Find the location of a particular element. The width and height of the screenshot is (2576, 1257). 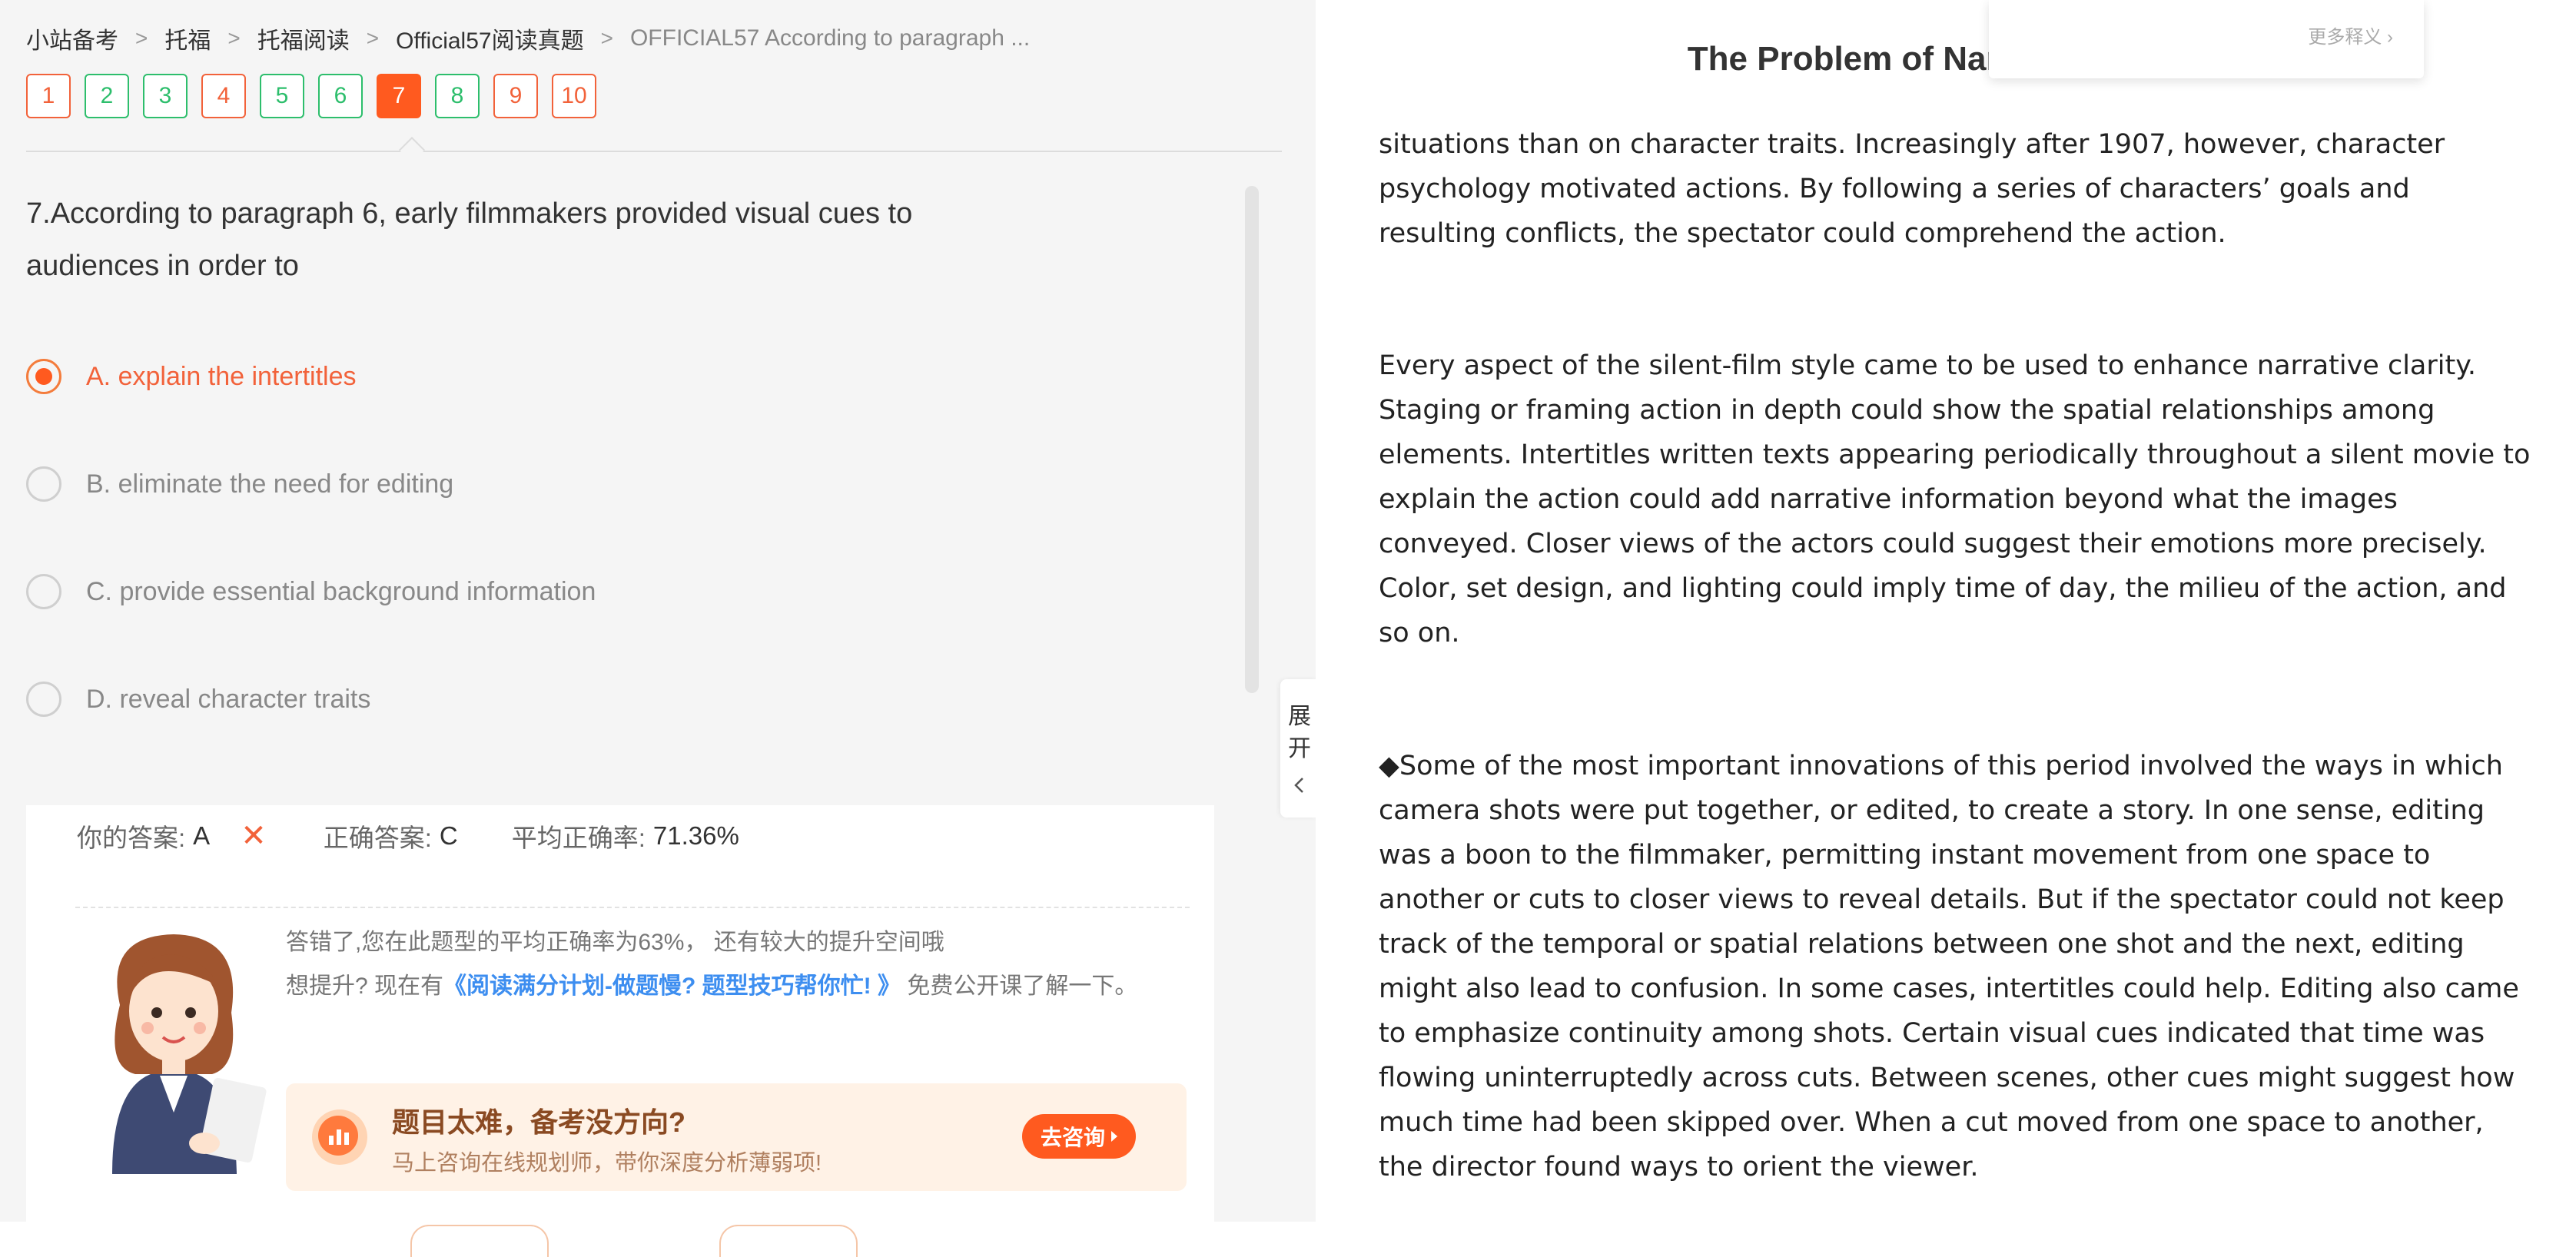

chevron-left-icon is located at coordinates (1298, 785).